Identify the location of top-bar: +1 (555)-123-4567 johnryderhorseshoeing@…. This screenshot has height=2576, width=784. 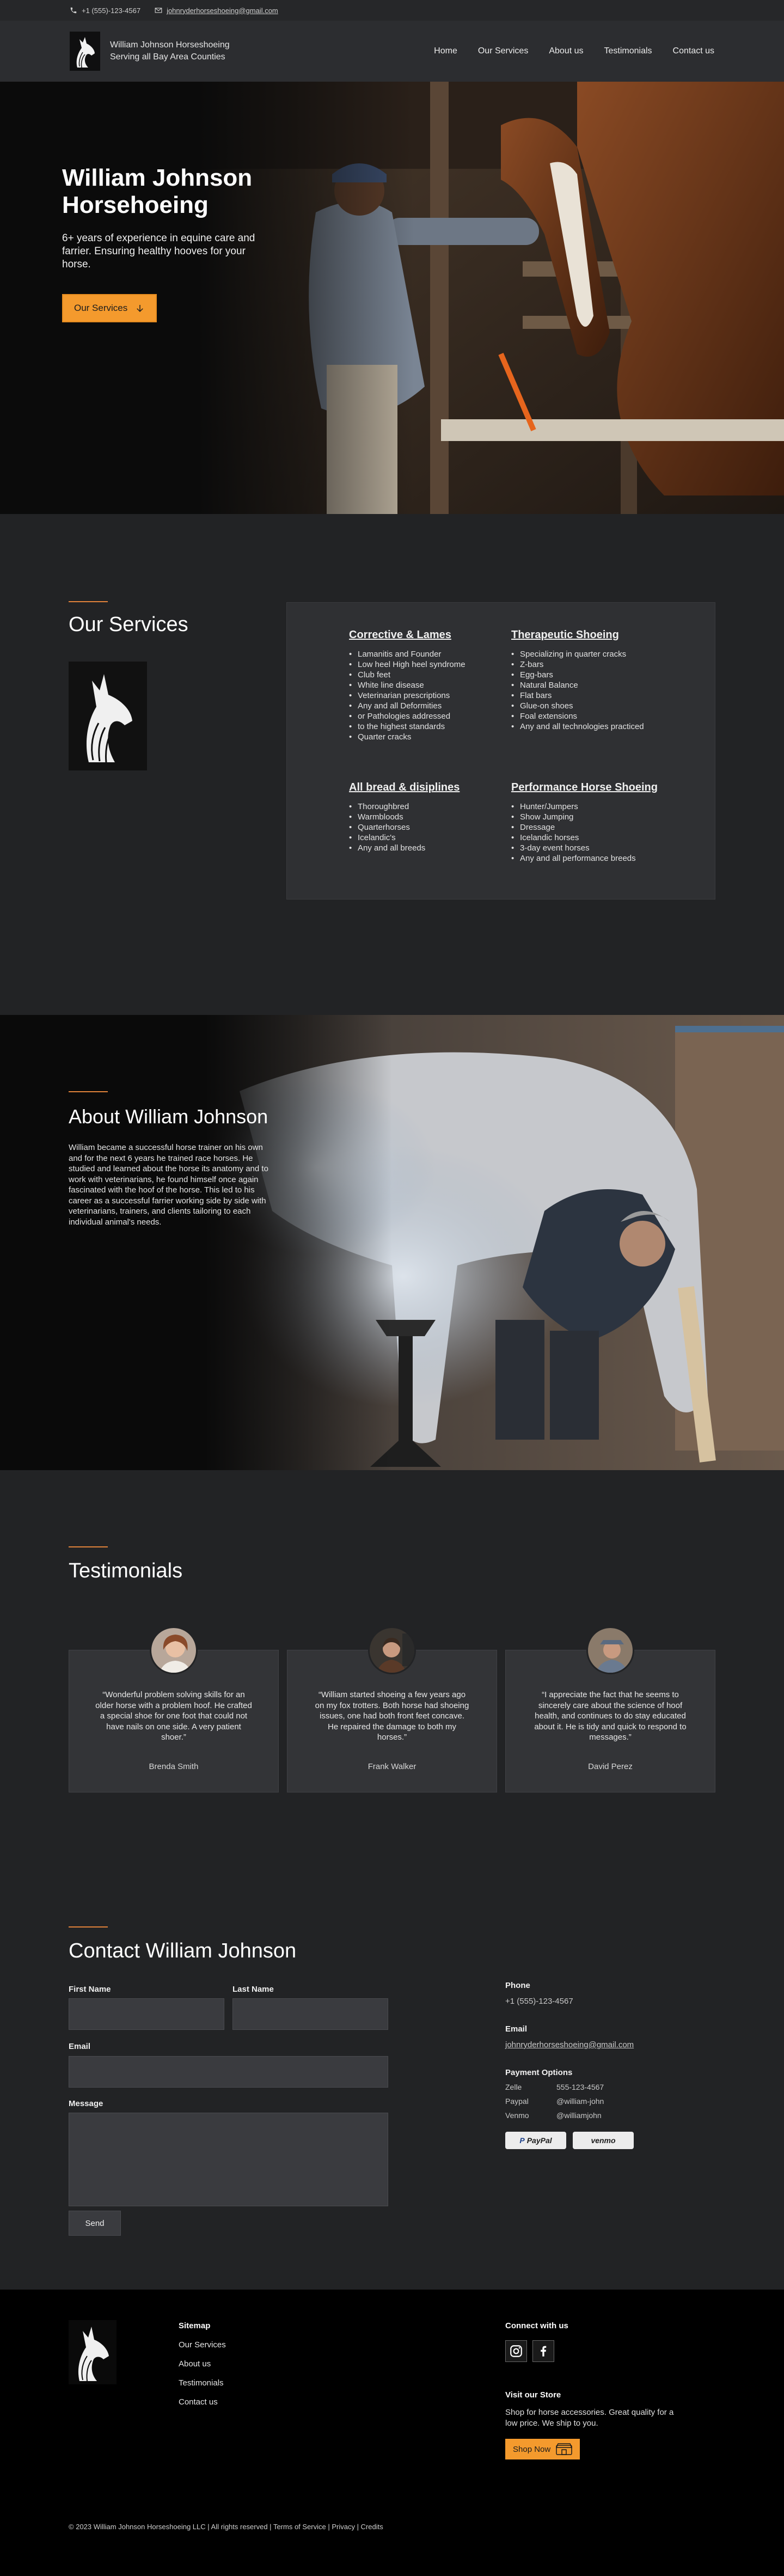
(392, 10).